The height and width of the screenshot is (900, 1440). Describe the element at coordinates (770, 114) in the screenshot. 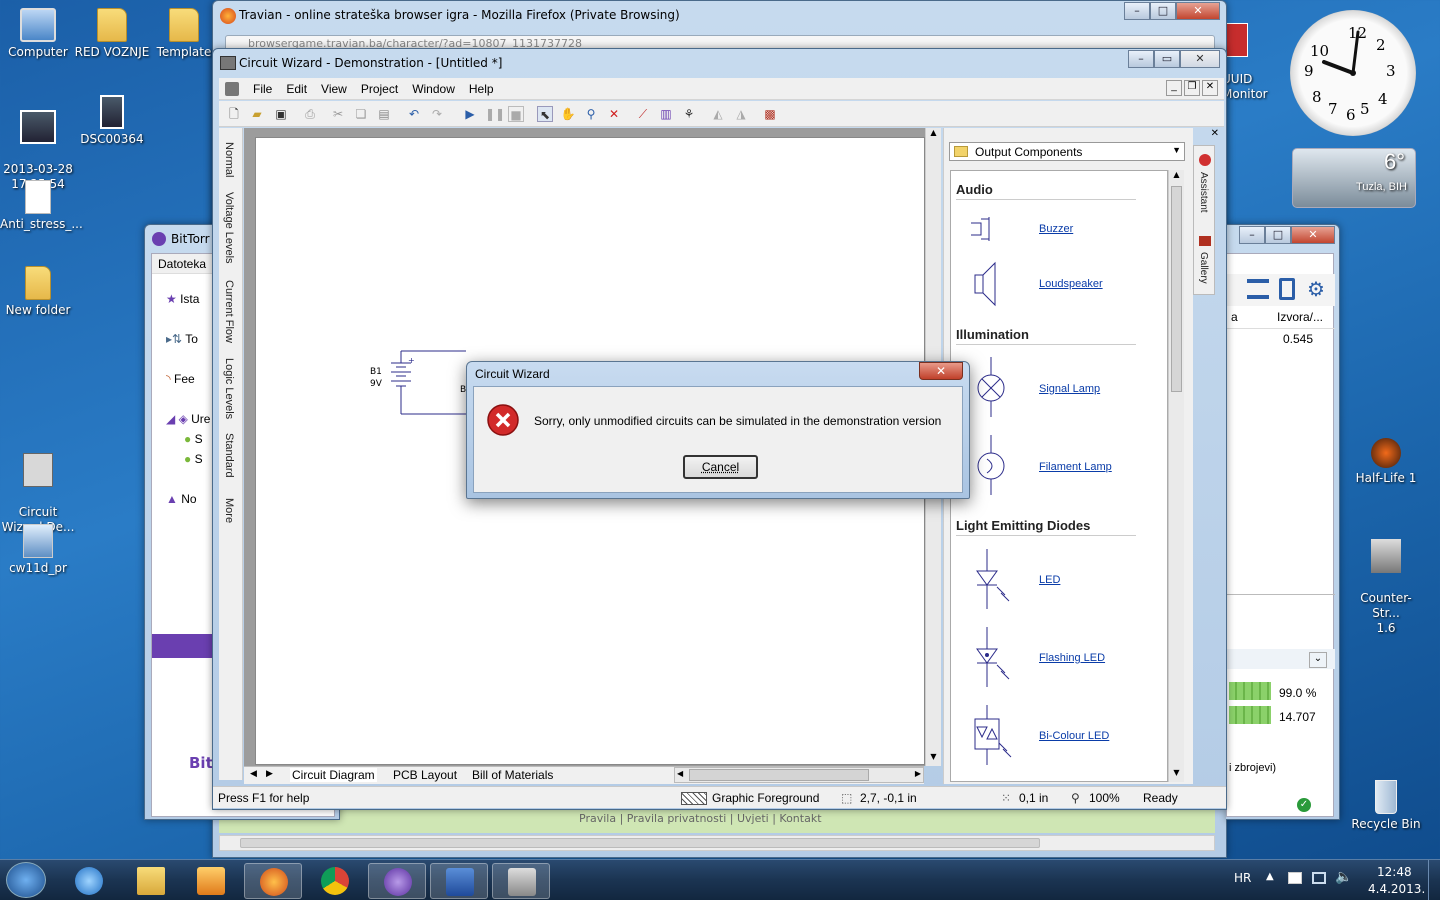

I see `gallery-icon: ▩` at that location.